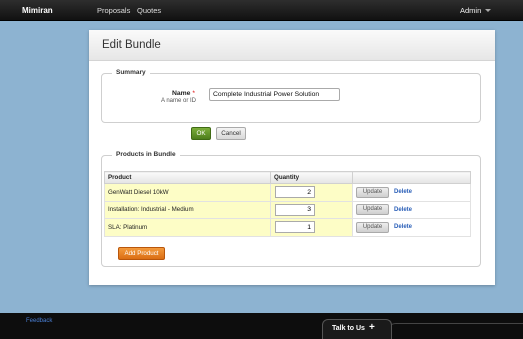 The height and width of the screenshot is (339, 523). What do you see at coordinates (488, 10) in the screenshot?
I see `chevron-down-icon` at bounding box center [488, 10].